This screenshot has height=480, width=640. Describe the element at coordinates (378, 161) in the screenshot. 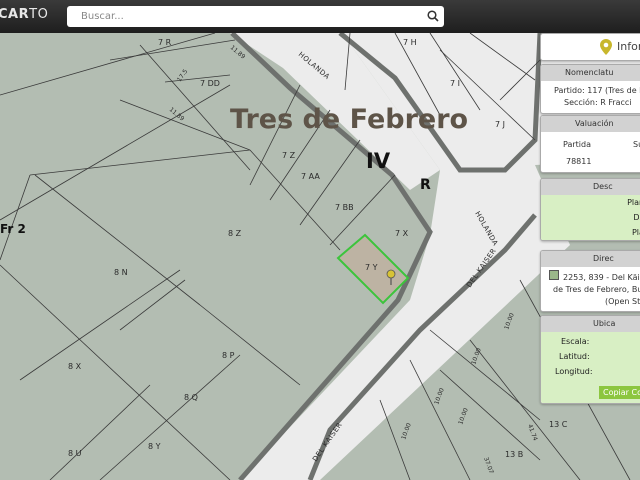

I see `section-label: IV` at that location.